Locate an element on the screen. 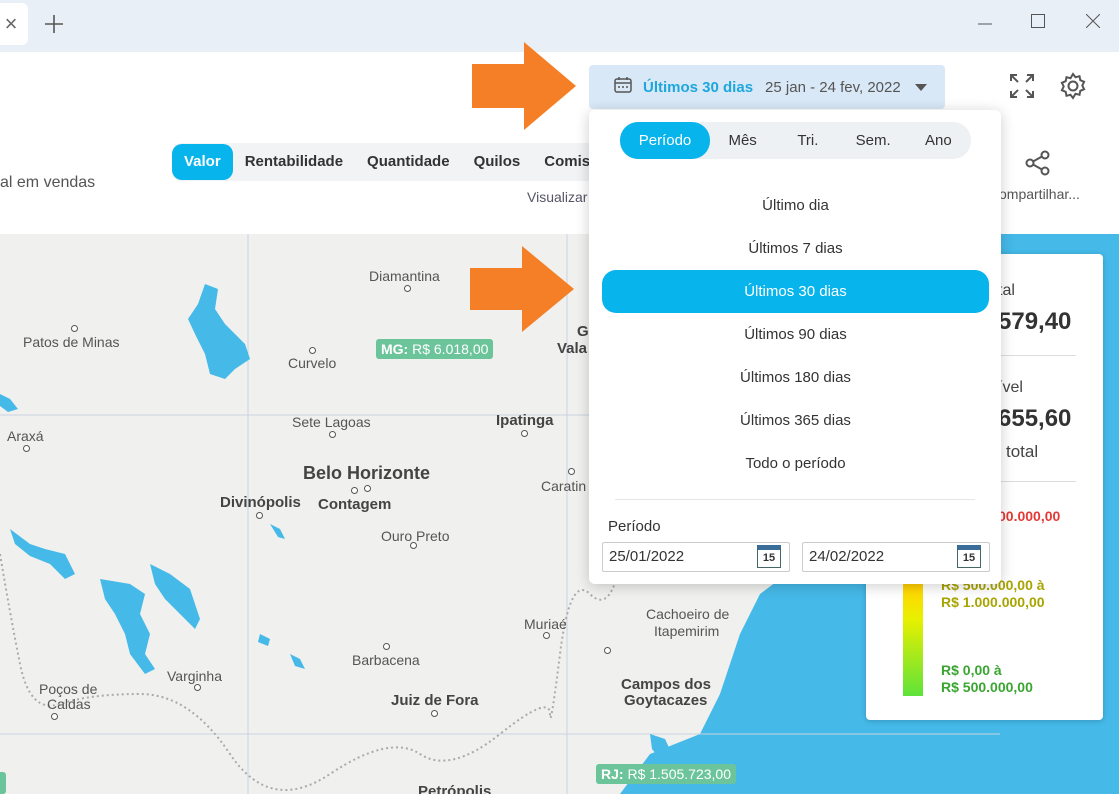 This screenshot has height=794, width=1119. city-label: Diamantina is located at coordinates (404, 276).